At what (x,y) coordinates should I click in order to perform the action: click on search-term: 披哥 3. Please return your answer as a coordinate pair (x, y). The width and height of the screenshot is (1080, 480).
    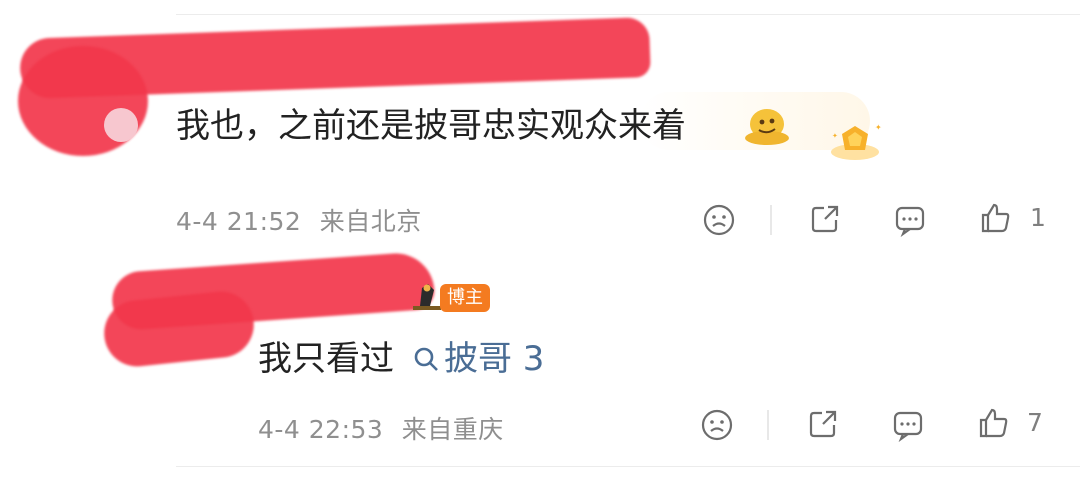
    Looking at the image, I should click on (494, 359).